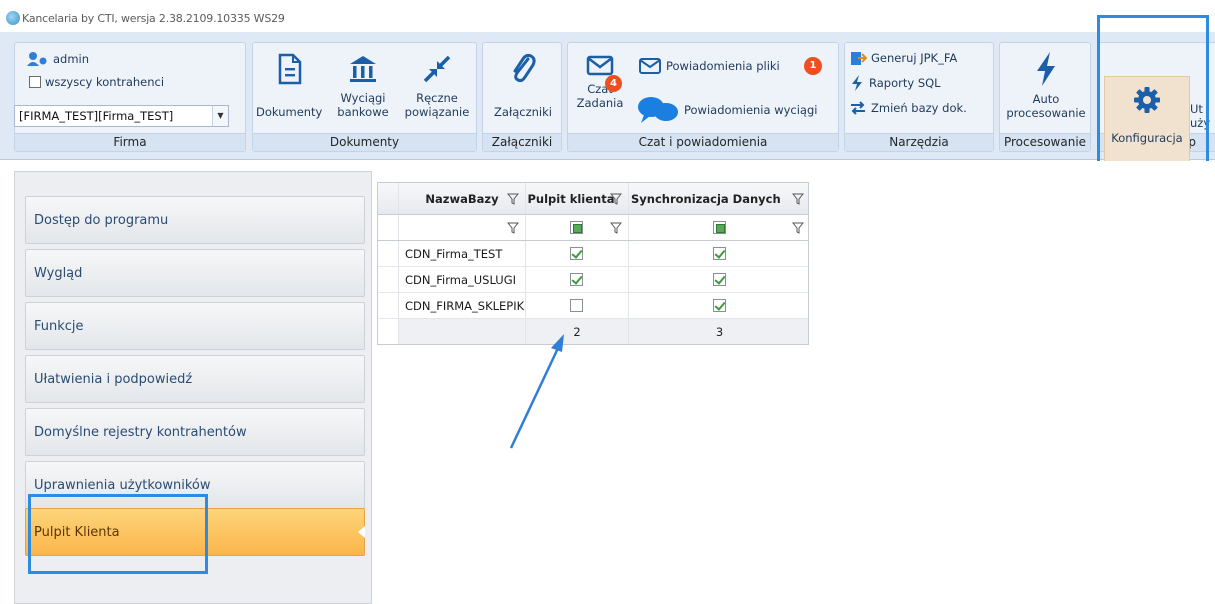 The width and height of the screenshot is (1215, 604). Describe the element at coordinates (1046, 85) in the screenshot. I see `auto-procesowanie-button: Auto procesowanie` at that location.